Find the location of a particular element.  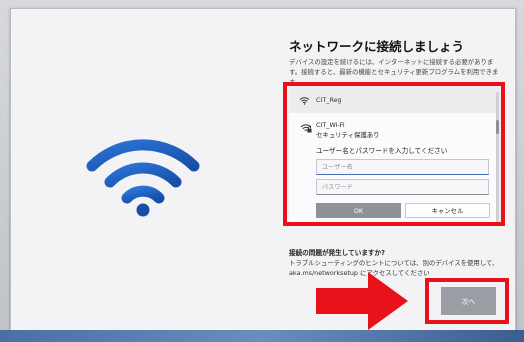

taskbar-strip is located at coordinates (262, 336).